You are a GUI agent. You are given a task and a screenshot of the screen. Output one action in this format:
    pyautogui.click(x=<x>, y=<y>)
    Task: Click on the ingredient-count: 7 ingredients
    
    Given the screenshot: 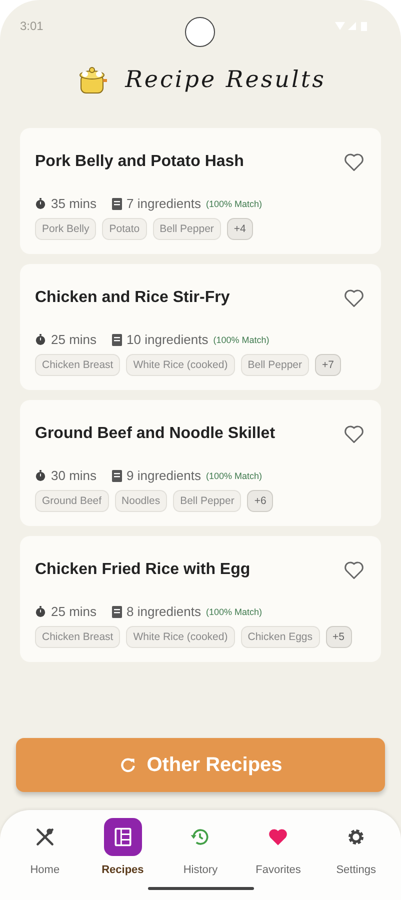 What is the action you would take?
    pyautogui.click(x=163, y=203)
    